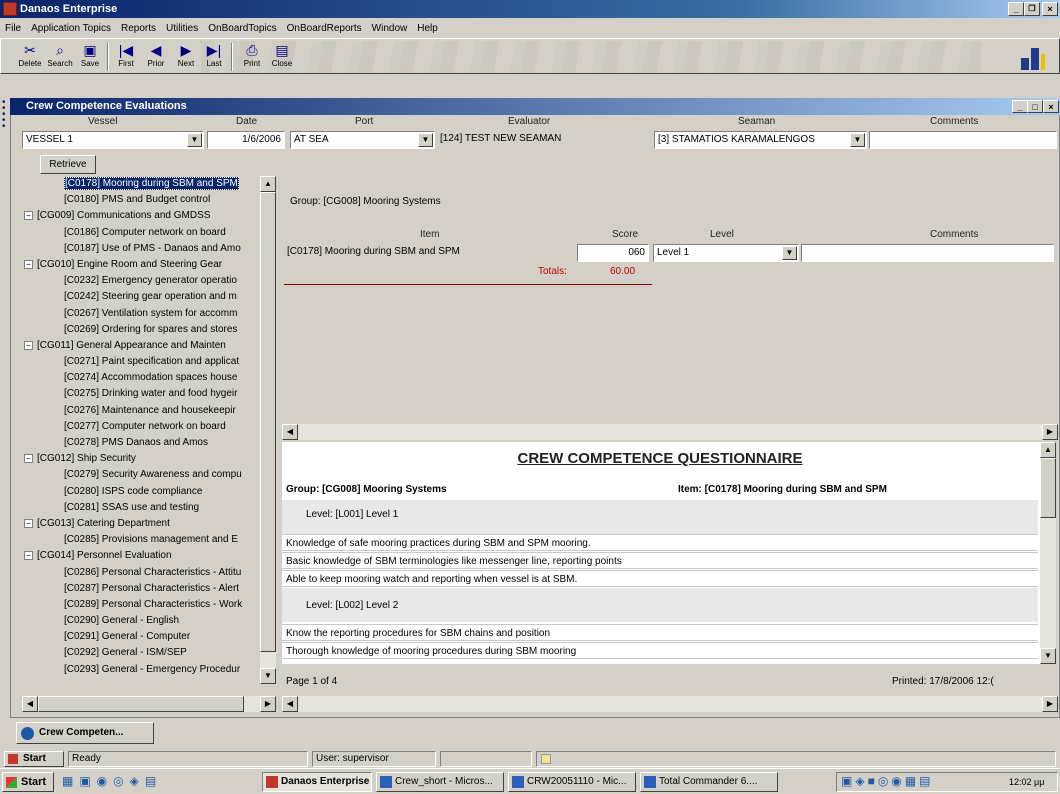  What do you see at coordinates (149, 265) in the screenshot?
I see `tree-group: − [CG010] Engine Room and Steering Gear` at bounding box center [149, 265].